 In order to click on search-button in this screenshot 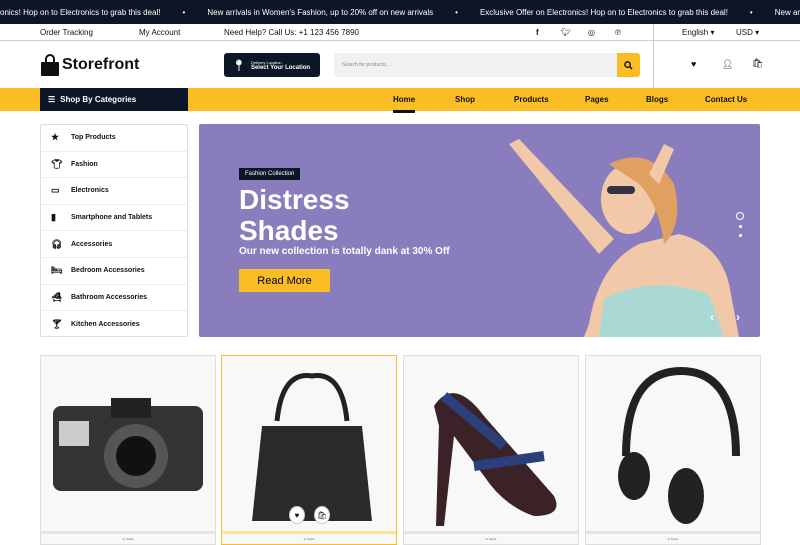, I will do `click(628, 65)`.